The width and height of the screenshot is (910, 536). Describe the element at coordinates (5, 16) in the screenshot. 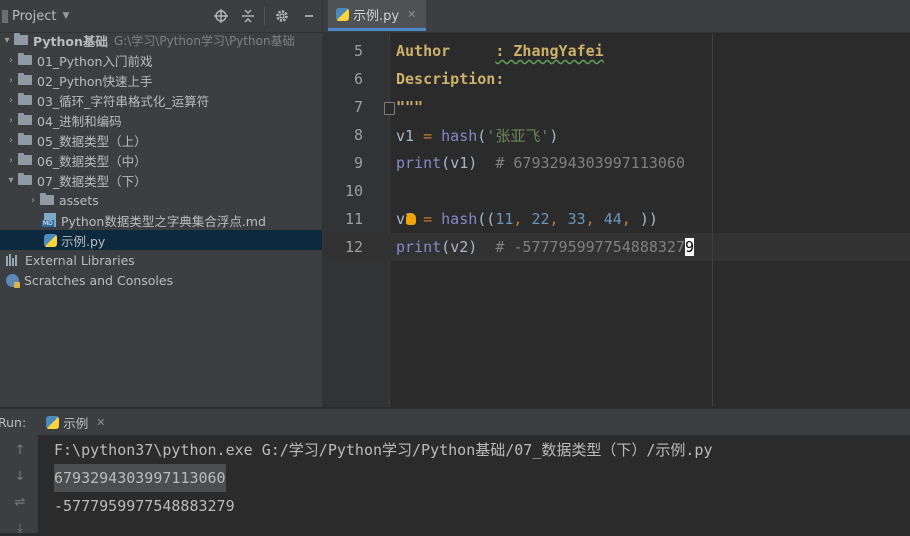

I see `panel-icon` at that location.